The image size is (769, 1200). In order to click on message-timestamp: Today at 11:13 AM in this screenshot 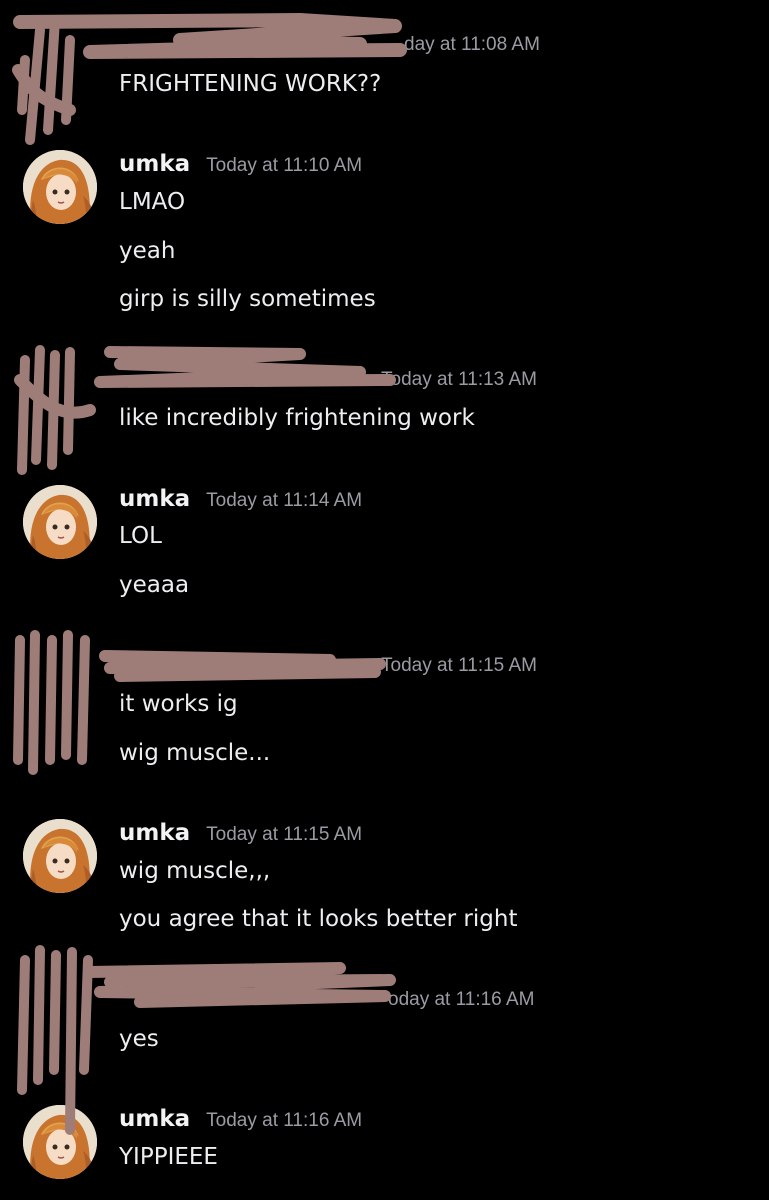, I will do `click(459, 379)`.